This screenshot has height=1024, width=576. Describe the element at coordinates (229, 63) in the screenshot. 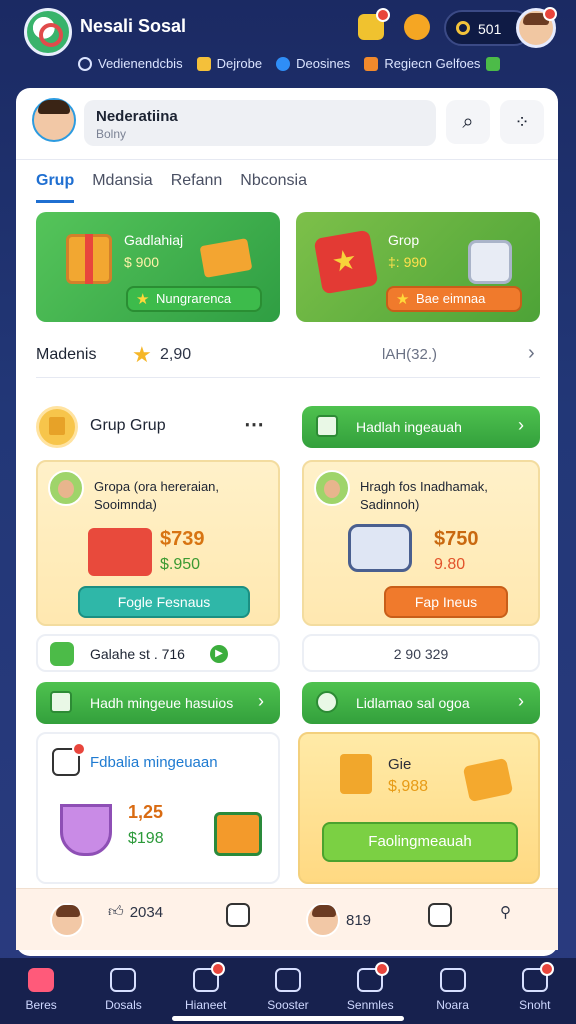

I see `top-link-smile: Dejrobe` at that location.